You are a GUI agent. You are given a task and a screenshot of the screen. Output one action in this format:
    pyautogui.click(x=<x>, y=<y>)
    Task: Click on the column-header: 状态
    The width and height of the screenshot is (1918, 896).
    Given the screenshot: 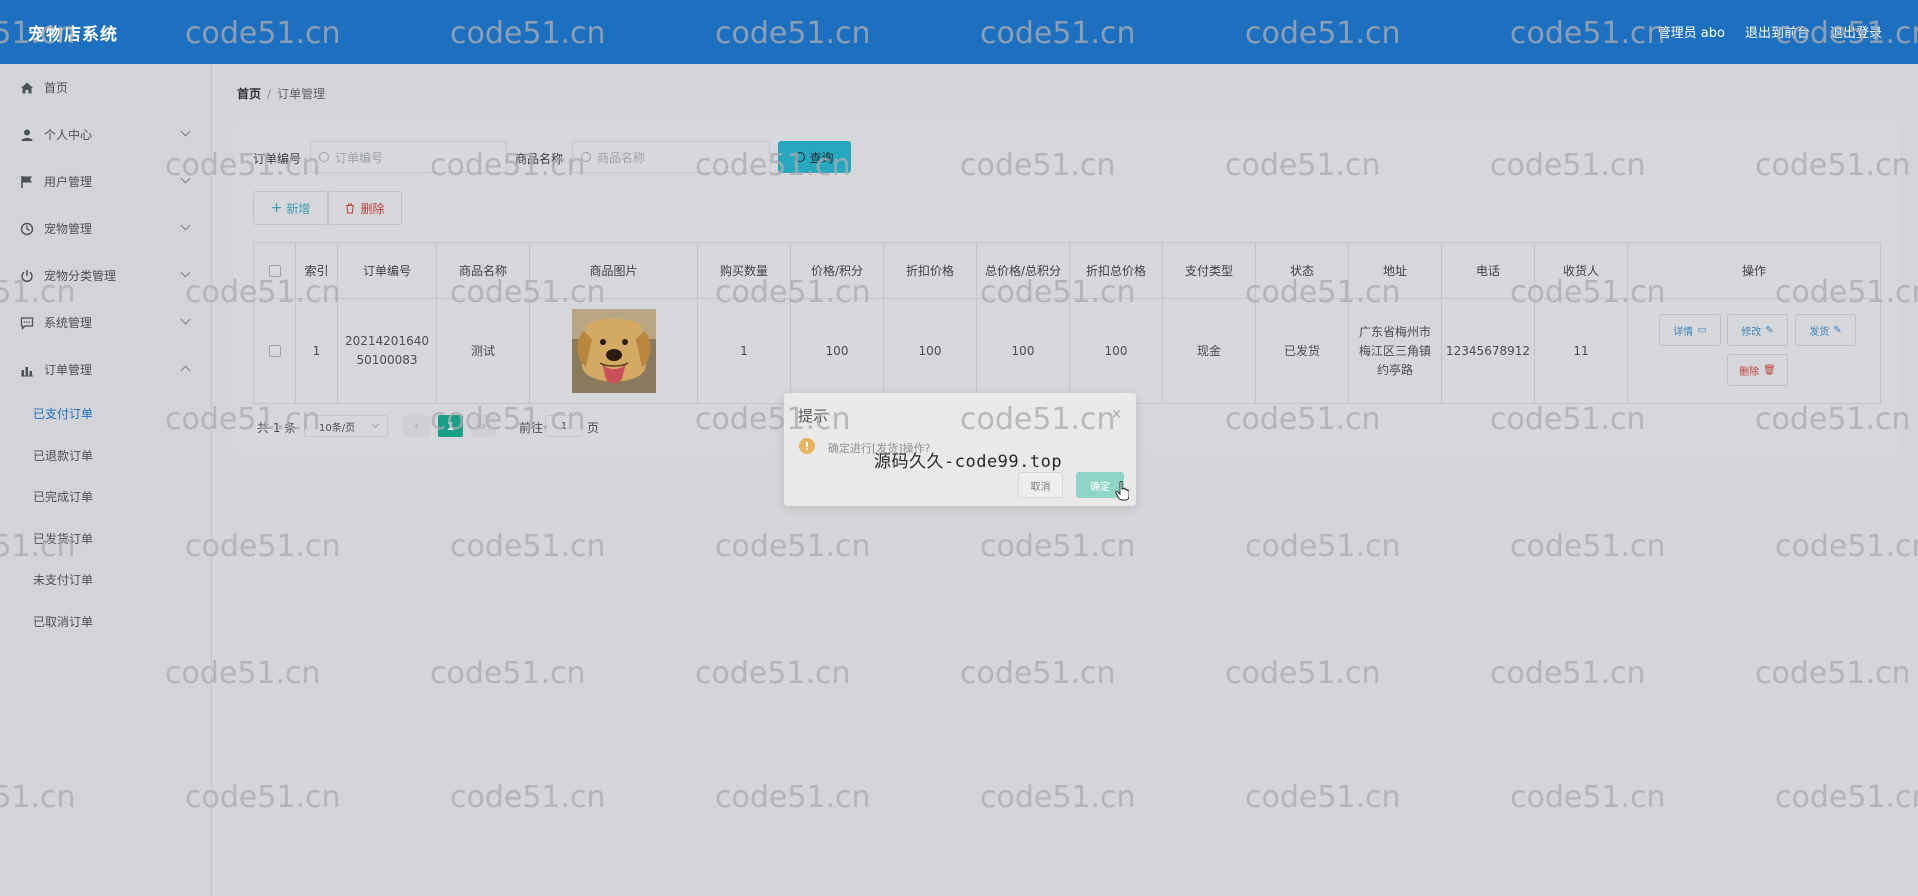 What is the action you would take?
    pyautogui.click(x=1302, y=271)
    